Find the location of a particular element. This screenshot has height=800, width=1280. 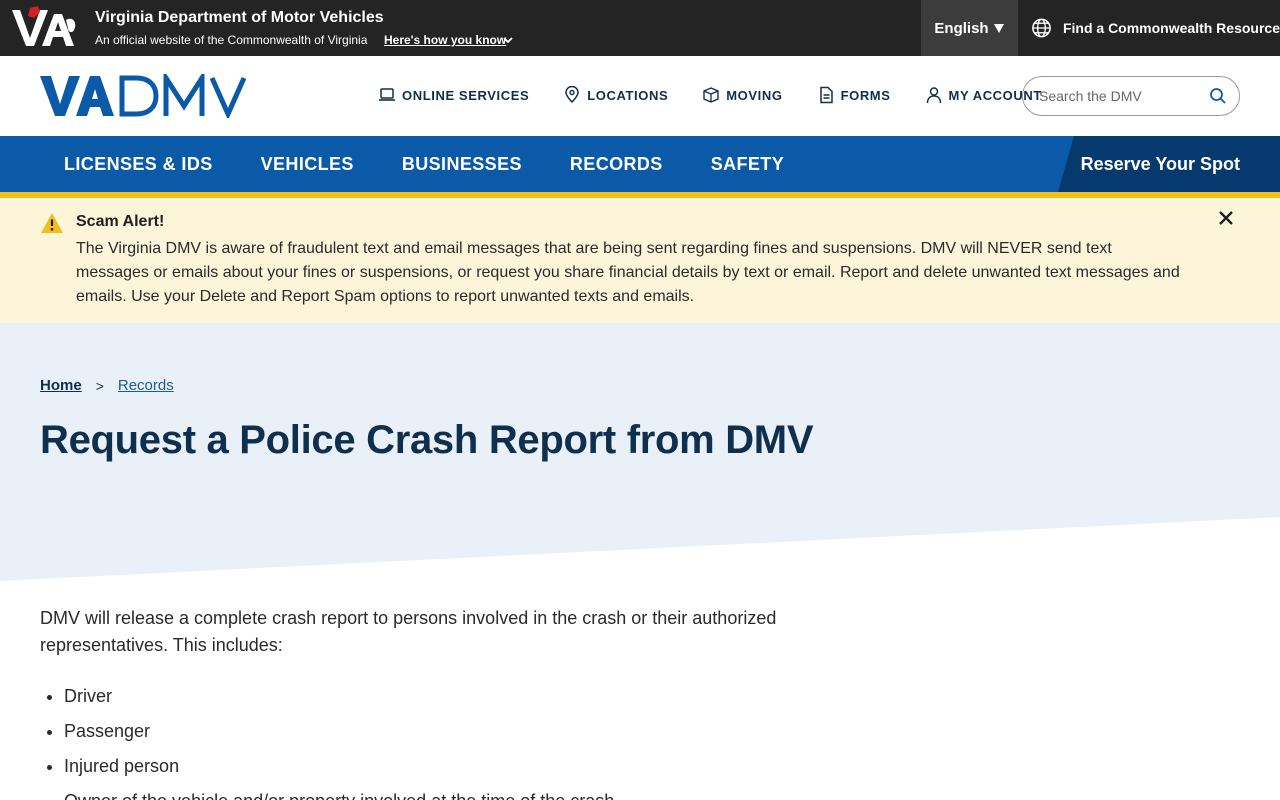

breadcrumb: Home > Records is located at coordinates (107, 385).